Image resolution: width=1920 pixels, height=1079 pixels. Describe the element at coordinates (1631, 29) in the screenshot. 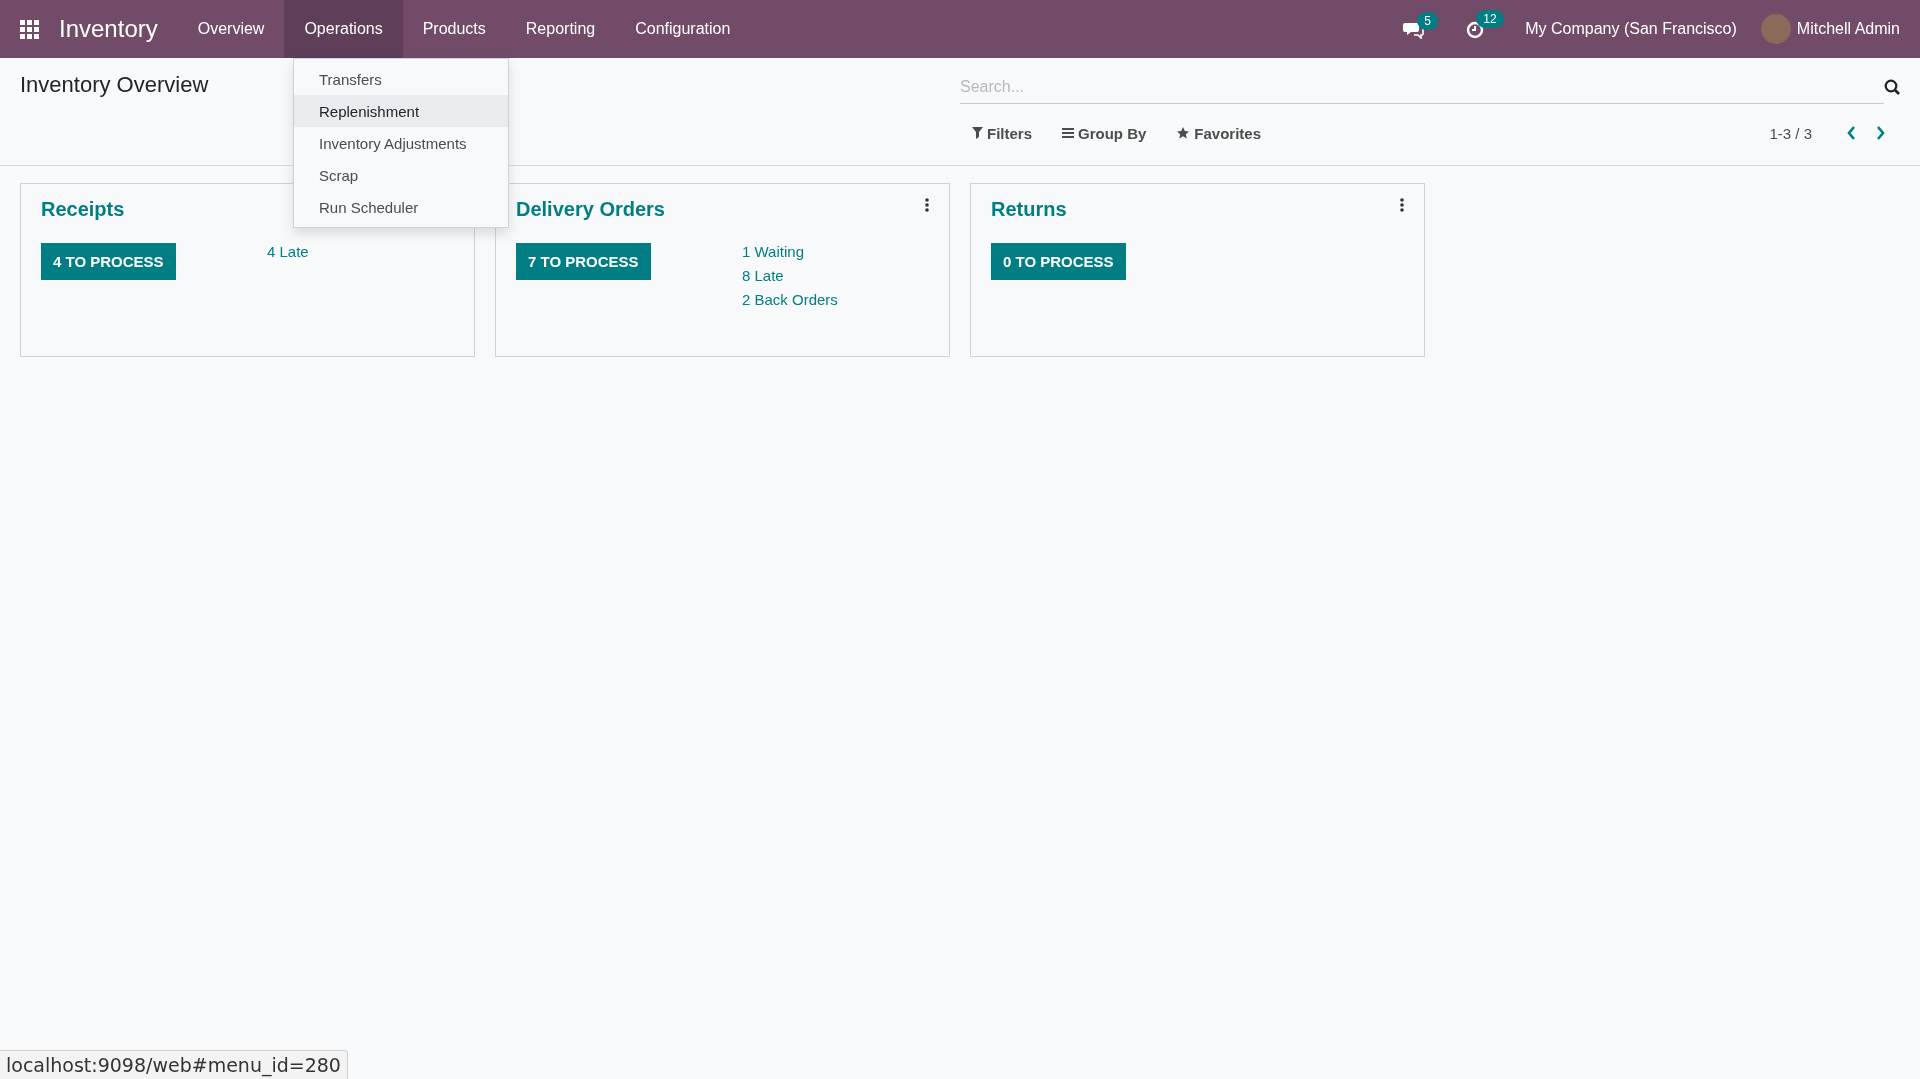

I see `company-switcher: My Company (San Francisco)` at that location.